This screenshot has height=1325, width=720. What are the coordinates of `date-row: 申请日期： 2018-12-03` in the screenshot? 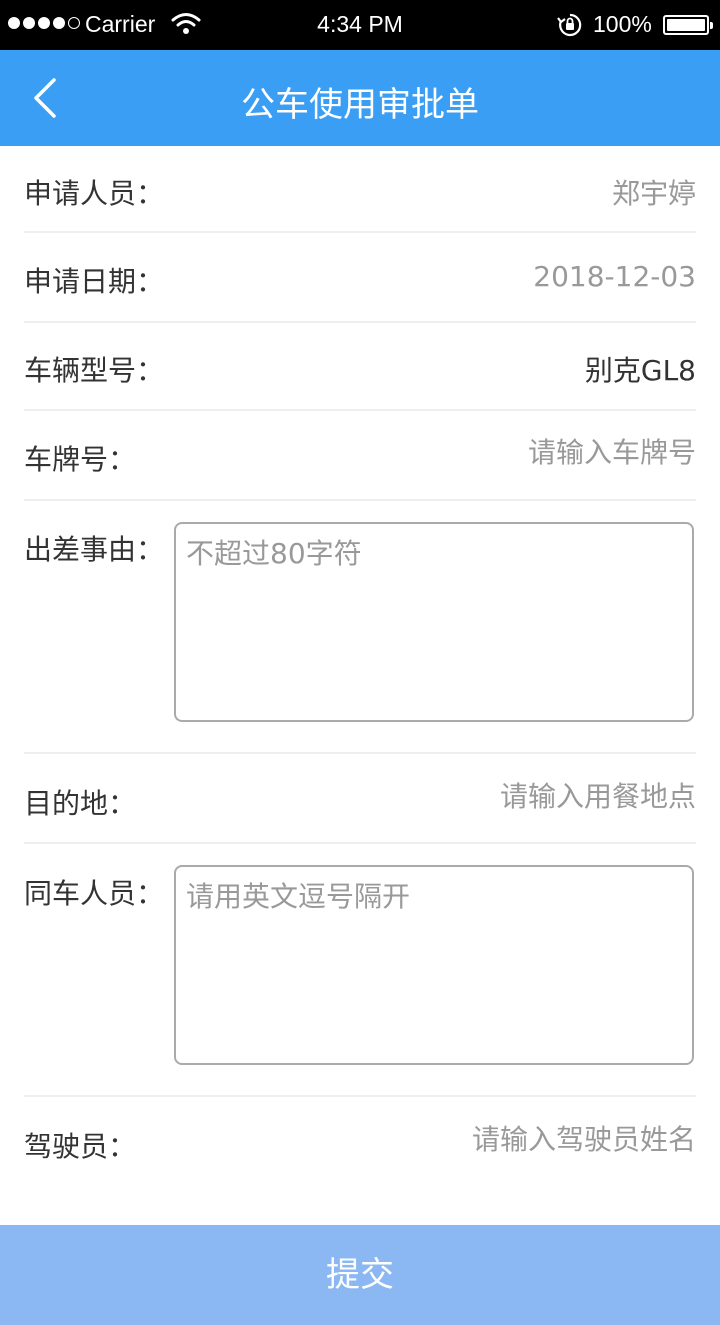 It's located at (360, 278).